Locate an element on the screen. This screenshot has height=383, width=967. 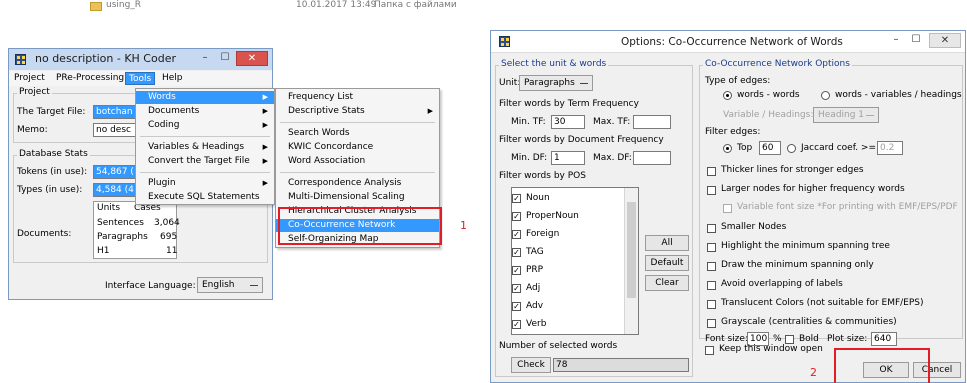
pos-scrollbar is located at coordinates (631, 261).